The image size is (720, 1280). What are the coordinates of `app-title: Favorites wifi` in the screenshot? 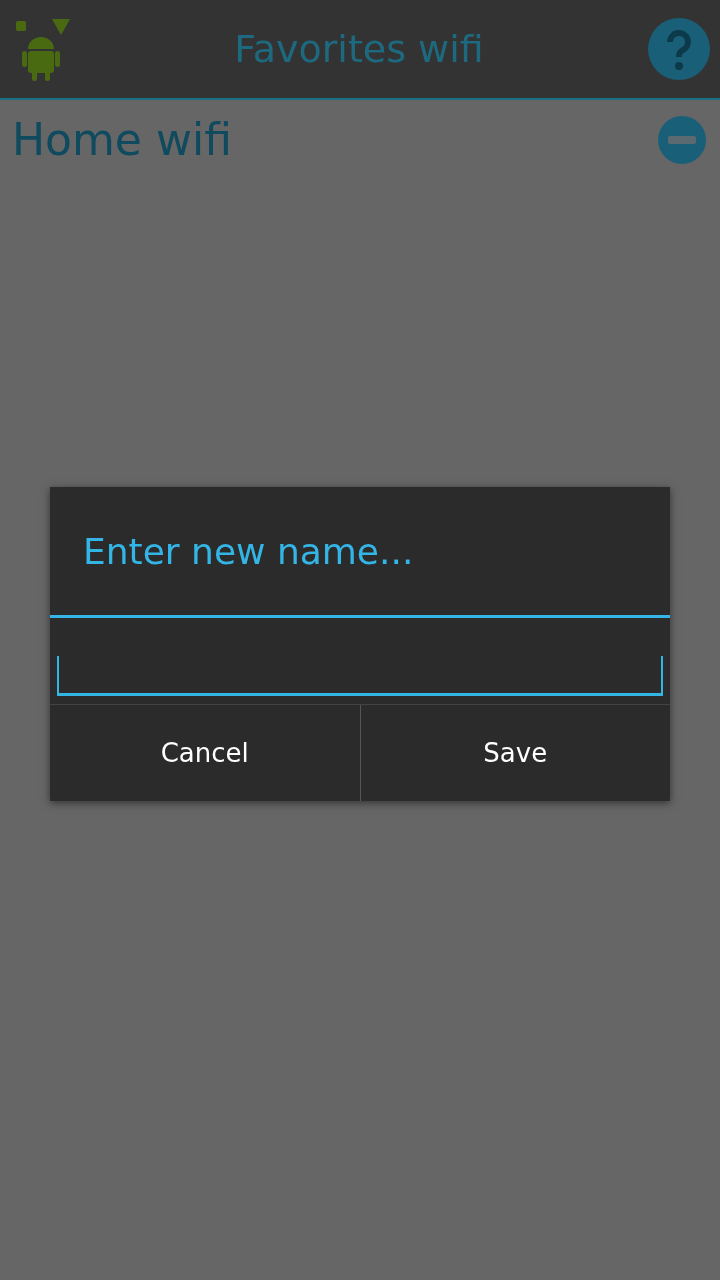 It's located at (359, 49).